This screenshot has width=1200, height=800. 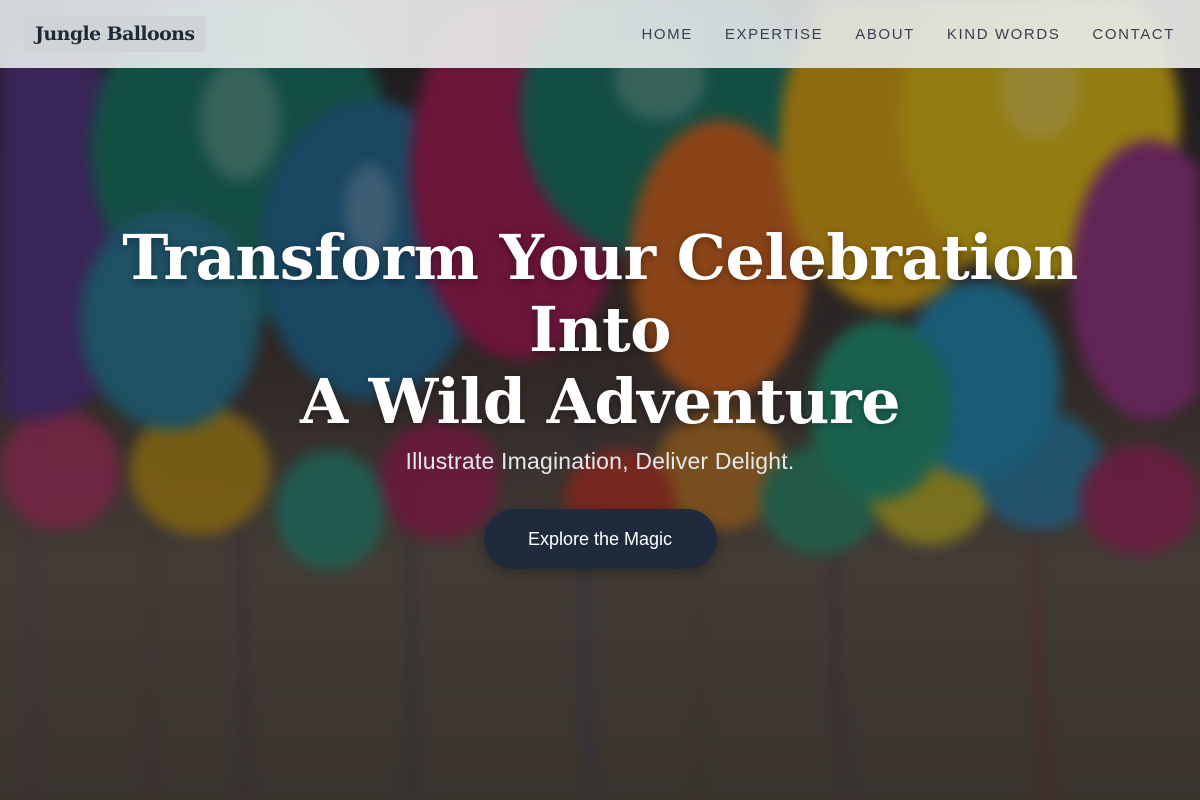 What do you see at coordinates (600, 257) in the screenshot?
I see `hero-title-line: Transform Your Celebration` at bounding box center [600, 257].